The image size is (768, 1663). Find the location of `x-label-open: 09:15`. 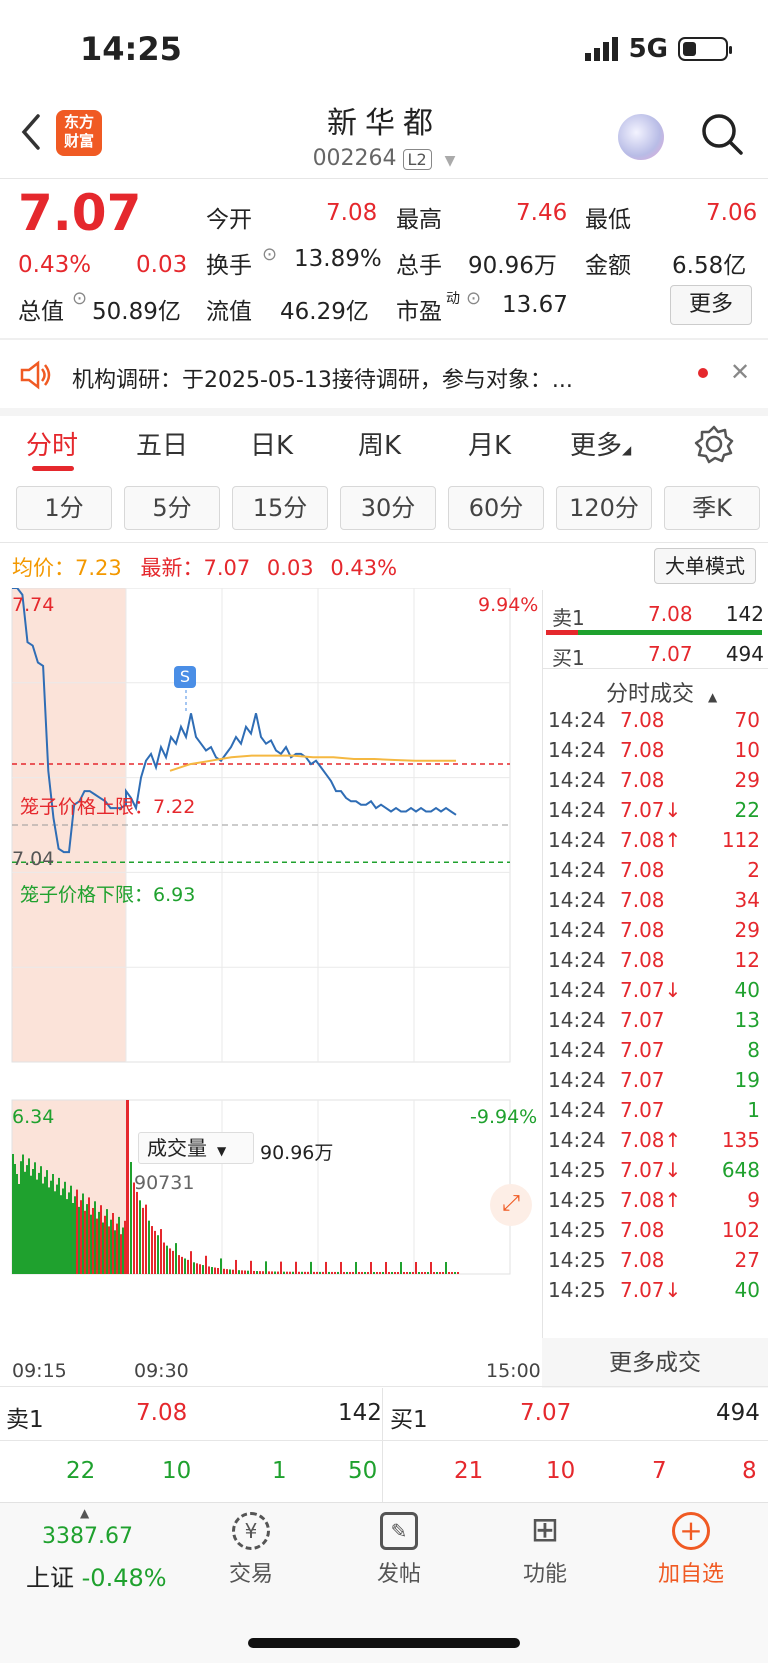

x-label-open: 09:15 is located at coordinates (39, 1371).